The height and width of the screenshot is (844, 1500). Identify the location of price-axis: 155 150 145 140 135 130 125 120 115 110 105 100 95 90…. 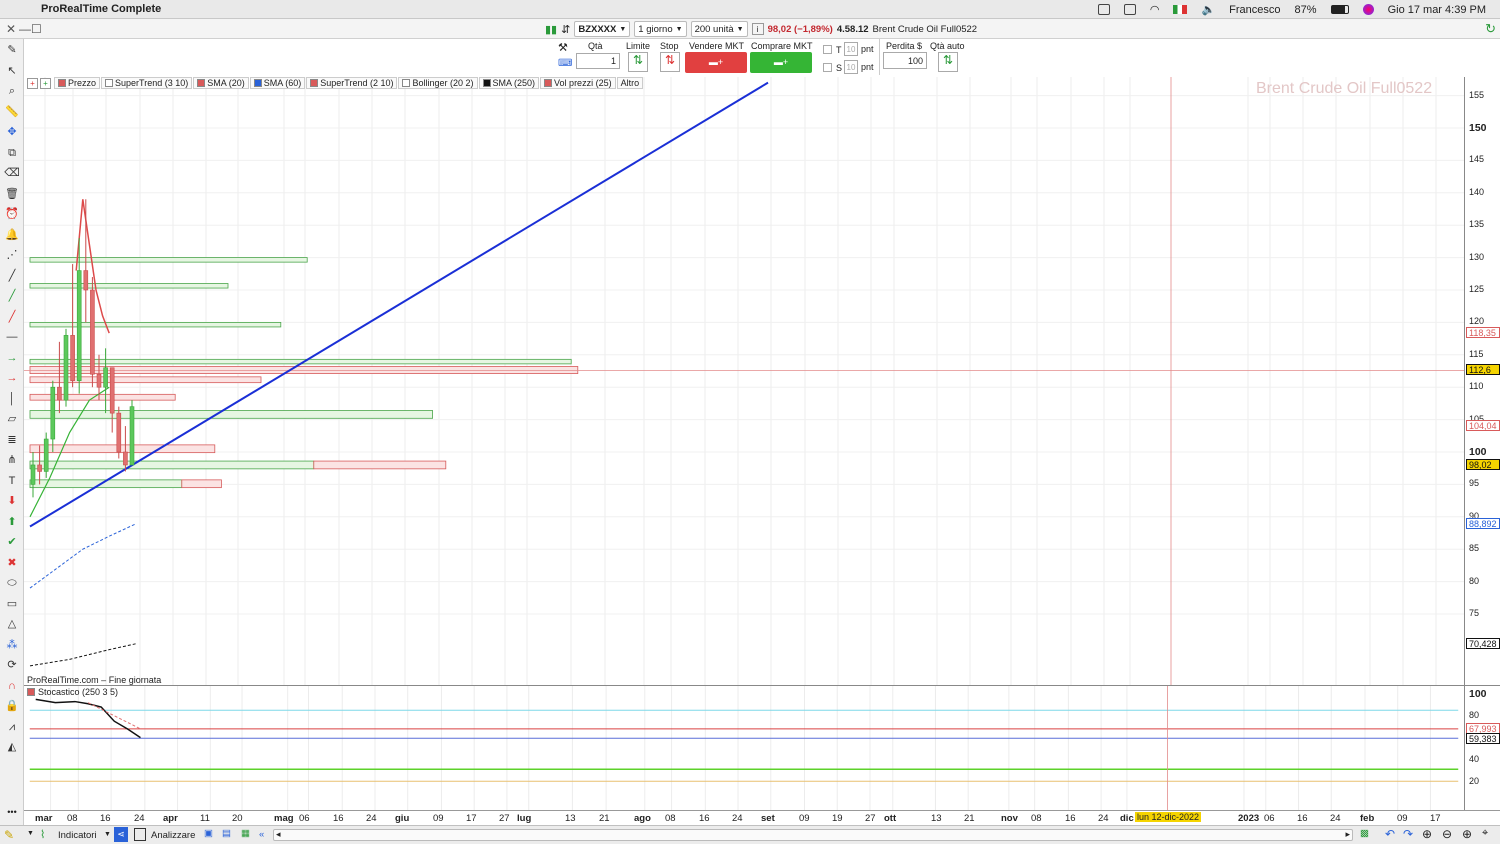
(1482, 381).